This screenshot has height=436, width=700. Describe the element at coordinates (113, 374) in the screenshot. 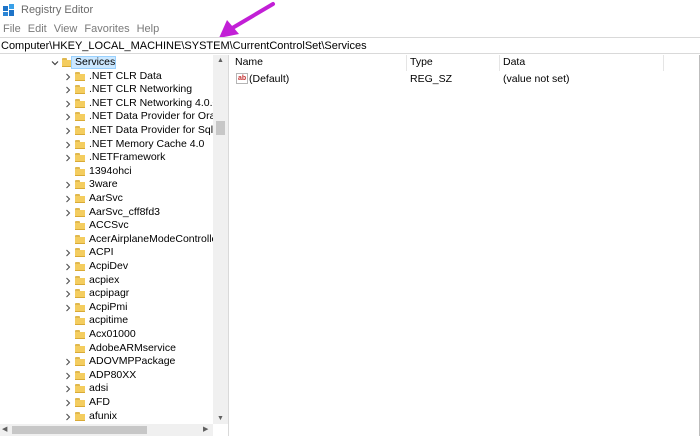

I see `tree-item-label: ADP80XX` at that location.